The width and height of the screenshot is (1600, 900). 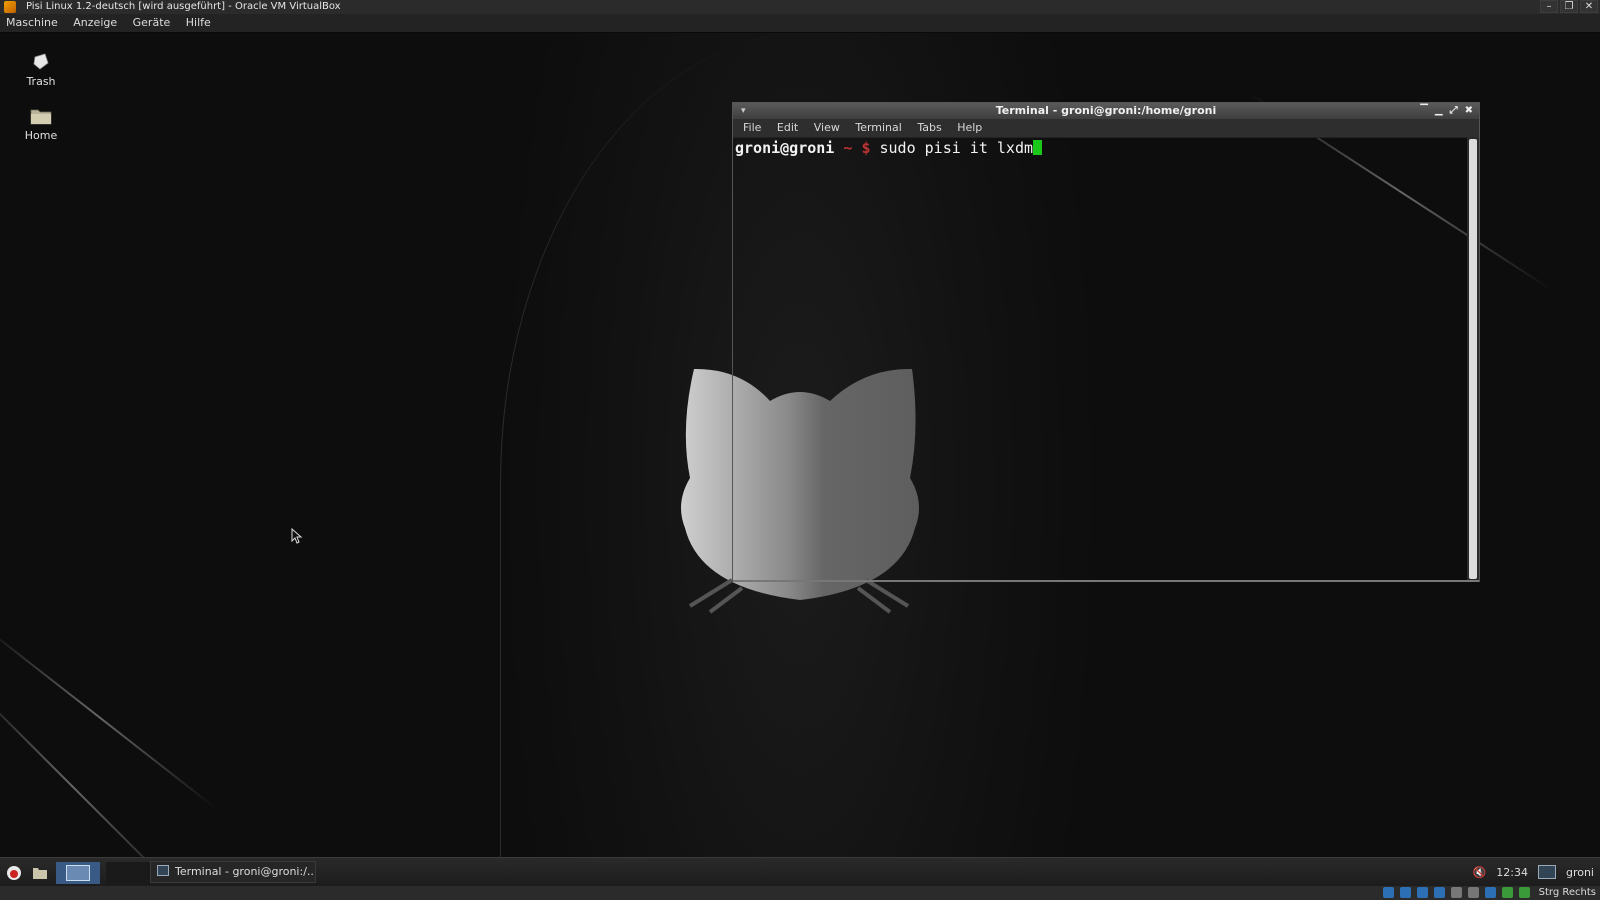 What do you see at coordinates (1549, 6) in the screenshot?
I see `minimize-button: –` at bounding box center [1549, 6].